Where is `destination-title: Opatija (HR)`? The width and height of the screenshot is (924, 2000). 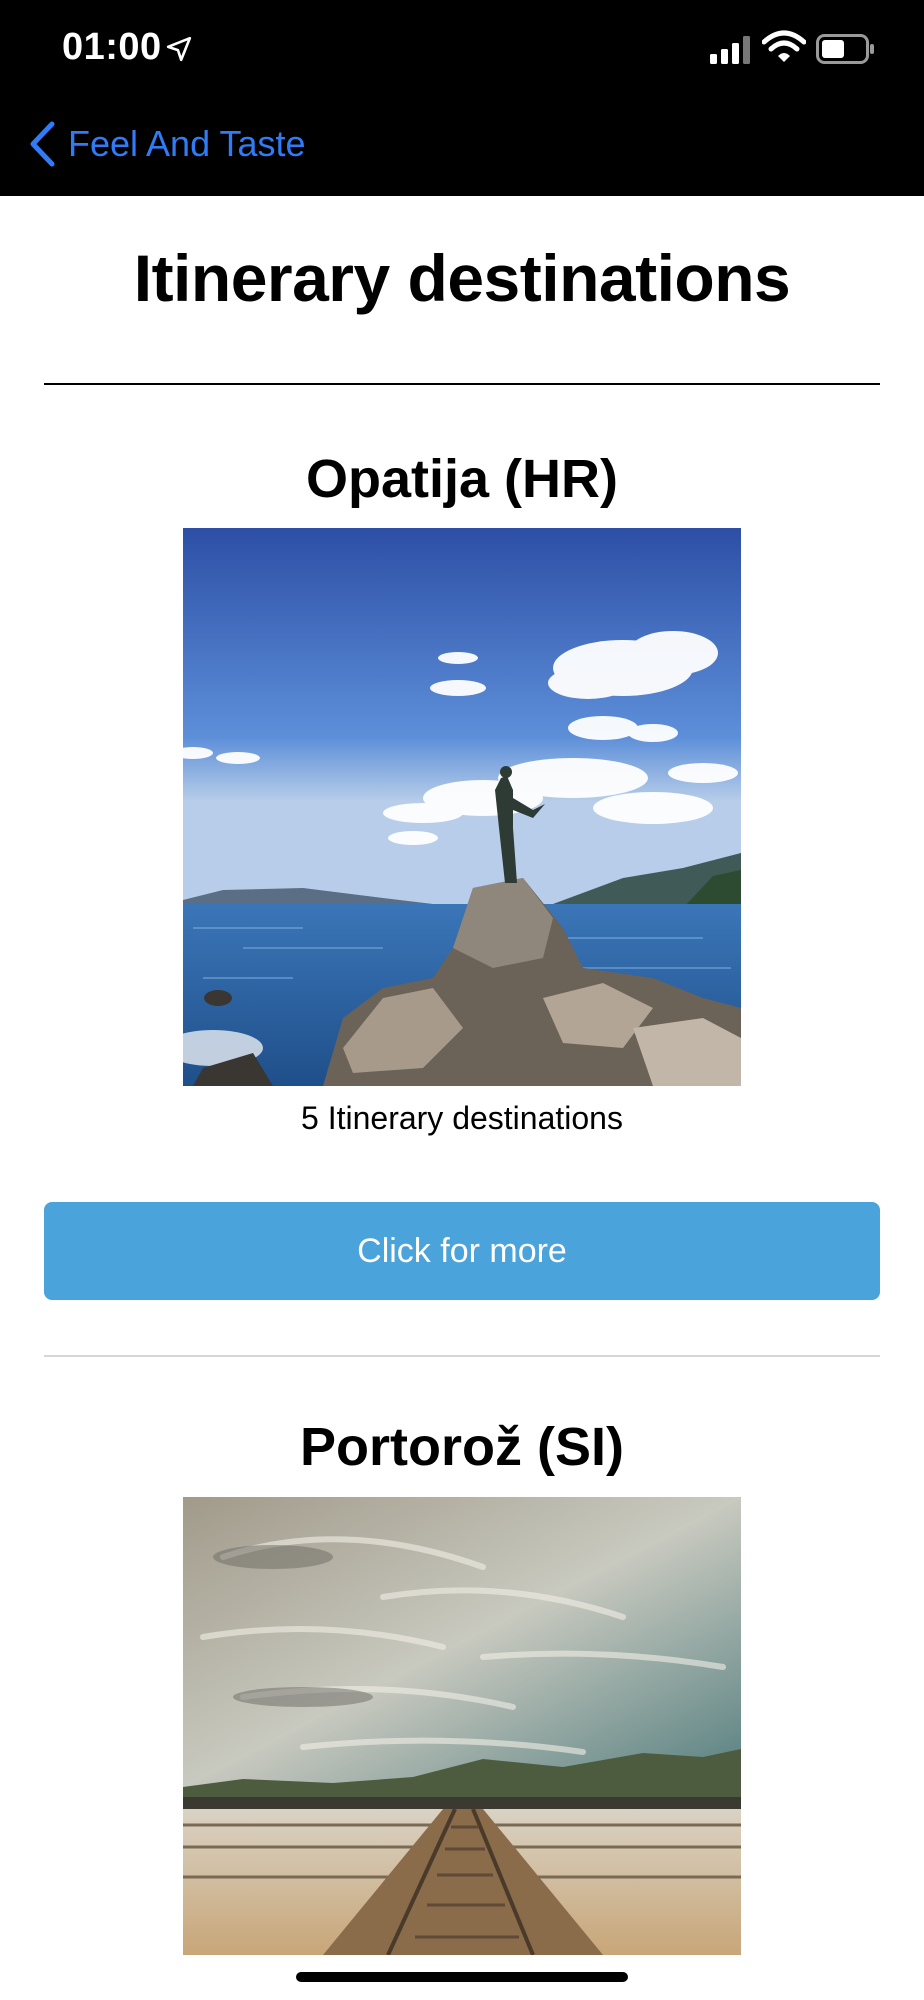
destination-title: Opatija (HR) is located at coordinates (461, 479).